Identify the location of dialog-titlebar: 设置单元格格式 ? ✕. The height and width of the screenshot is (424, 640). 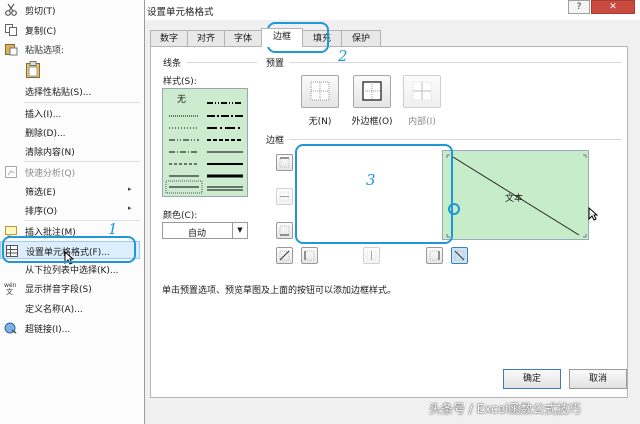
(392, 10).